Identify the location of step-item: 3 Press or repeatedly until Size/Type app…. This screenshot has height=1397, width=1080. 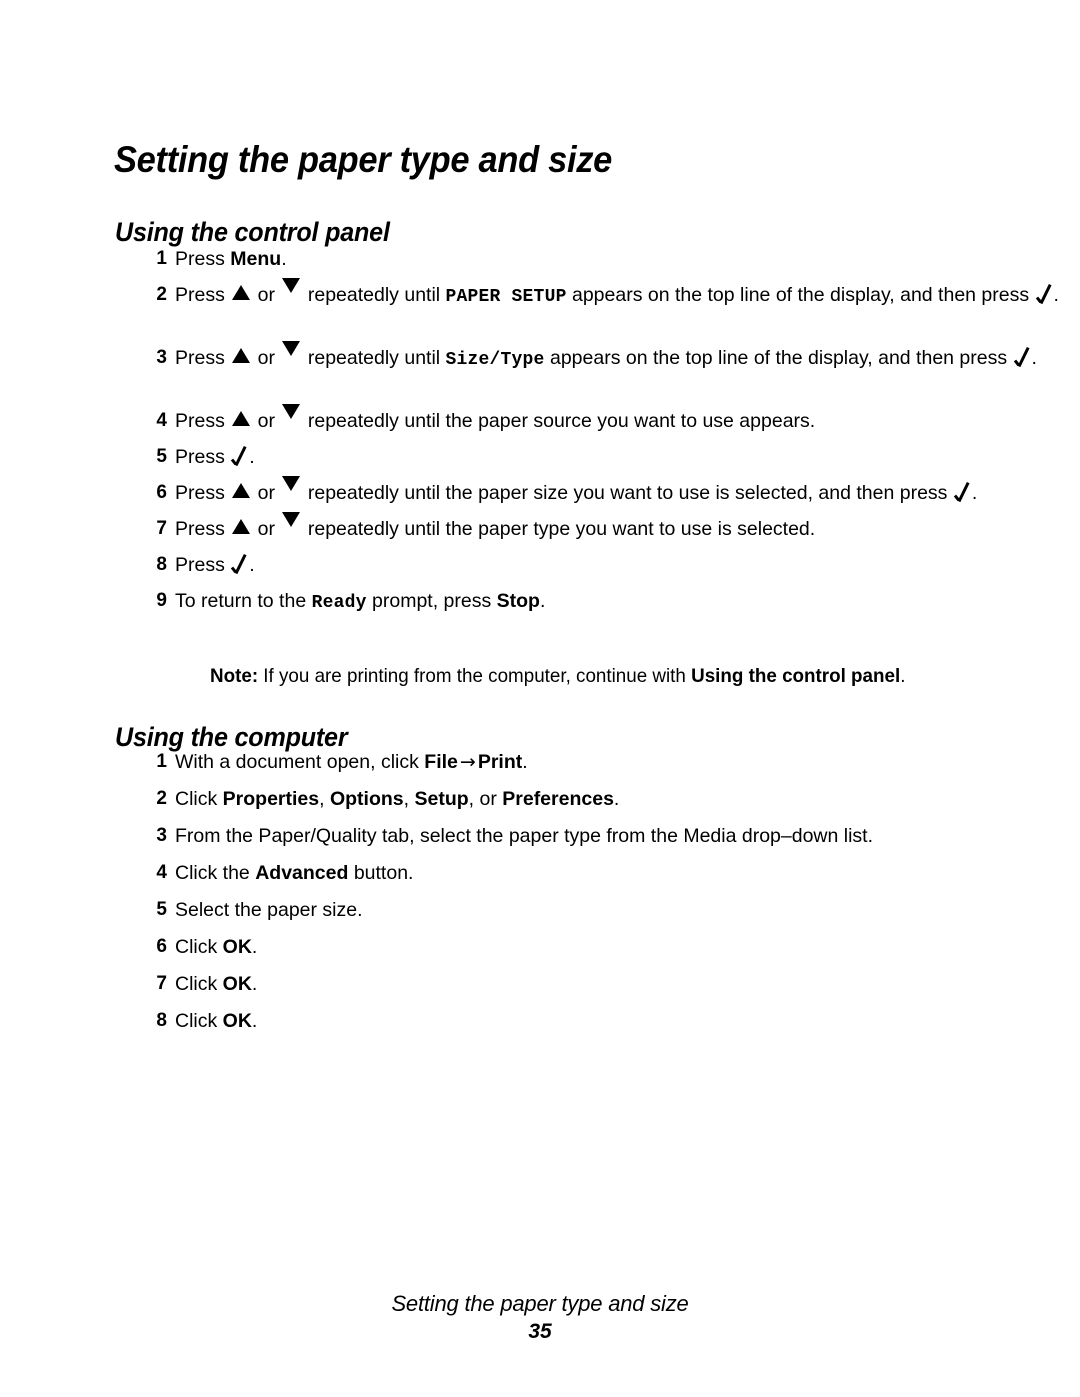
(540, 374).